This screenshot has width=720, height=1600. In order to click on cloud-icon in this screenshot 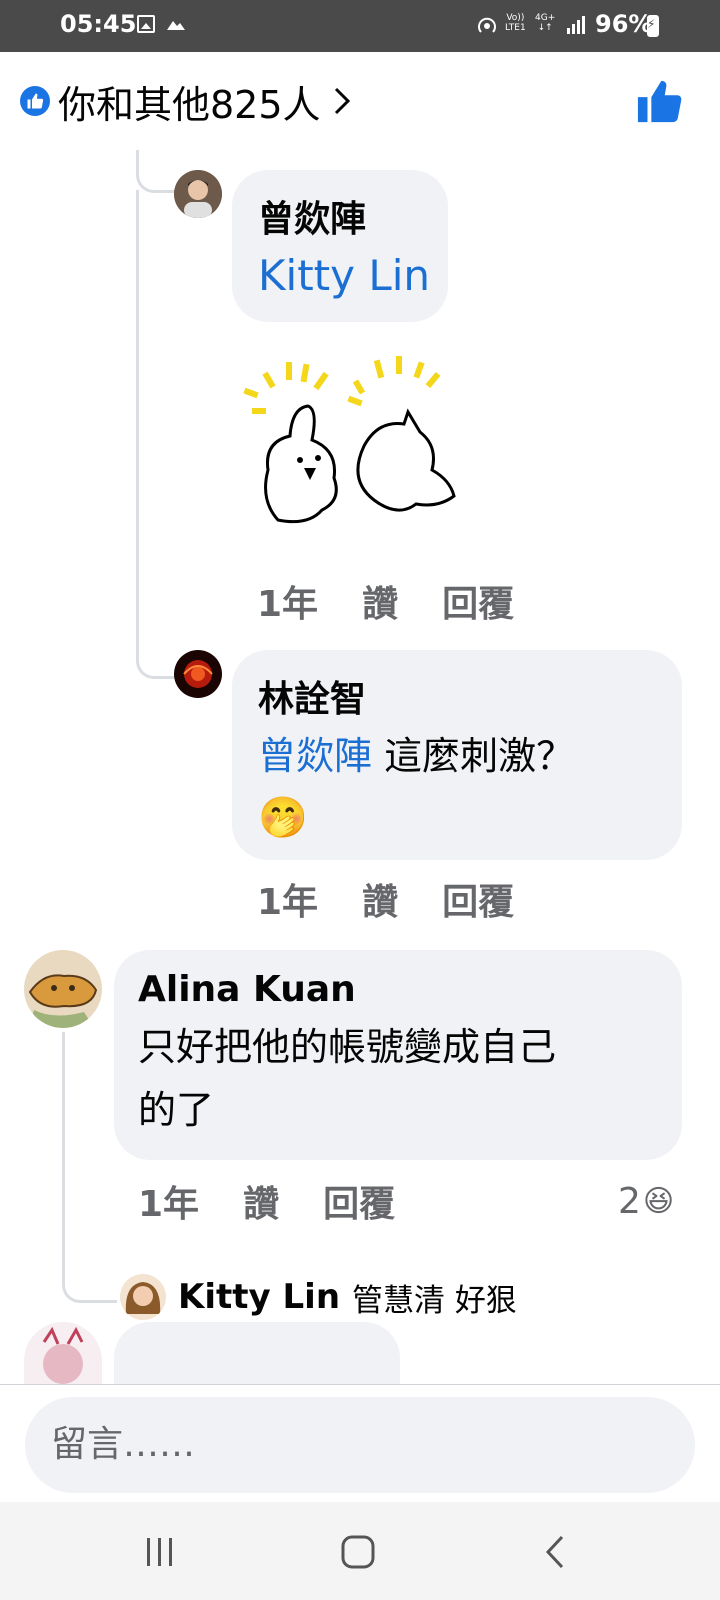, I will do `click(176, 25)`.